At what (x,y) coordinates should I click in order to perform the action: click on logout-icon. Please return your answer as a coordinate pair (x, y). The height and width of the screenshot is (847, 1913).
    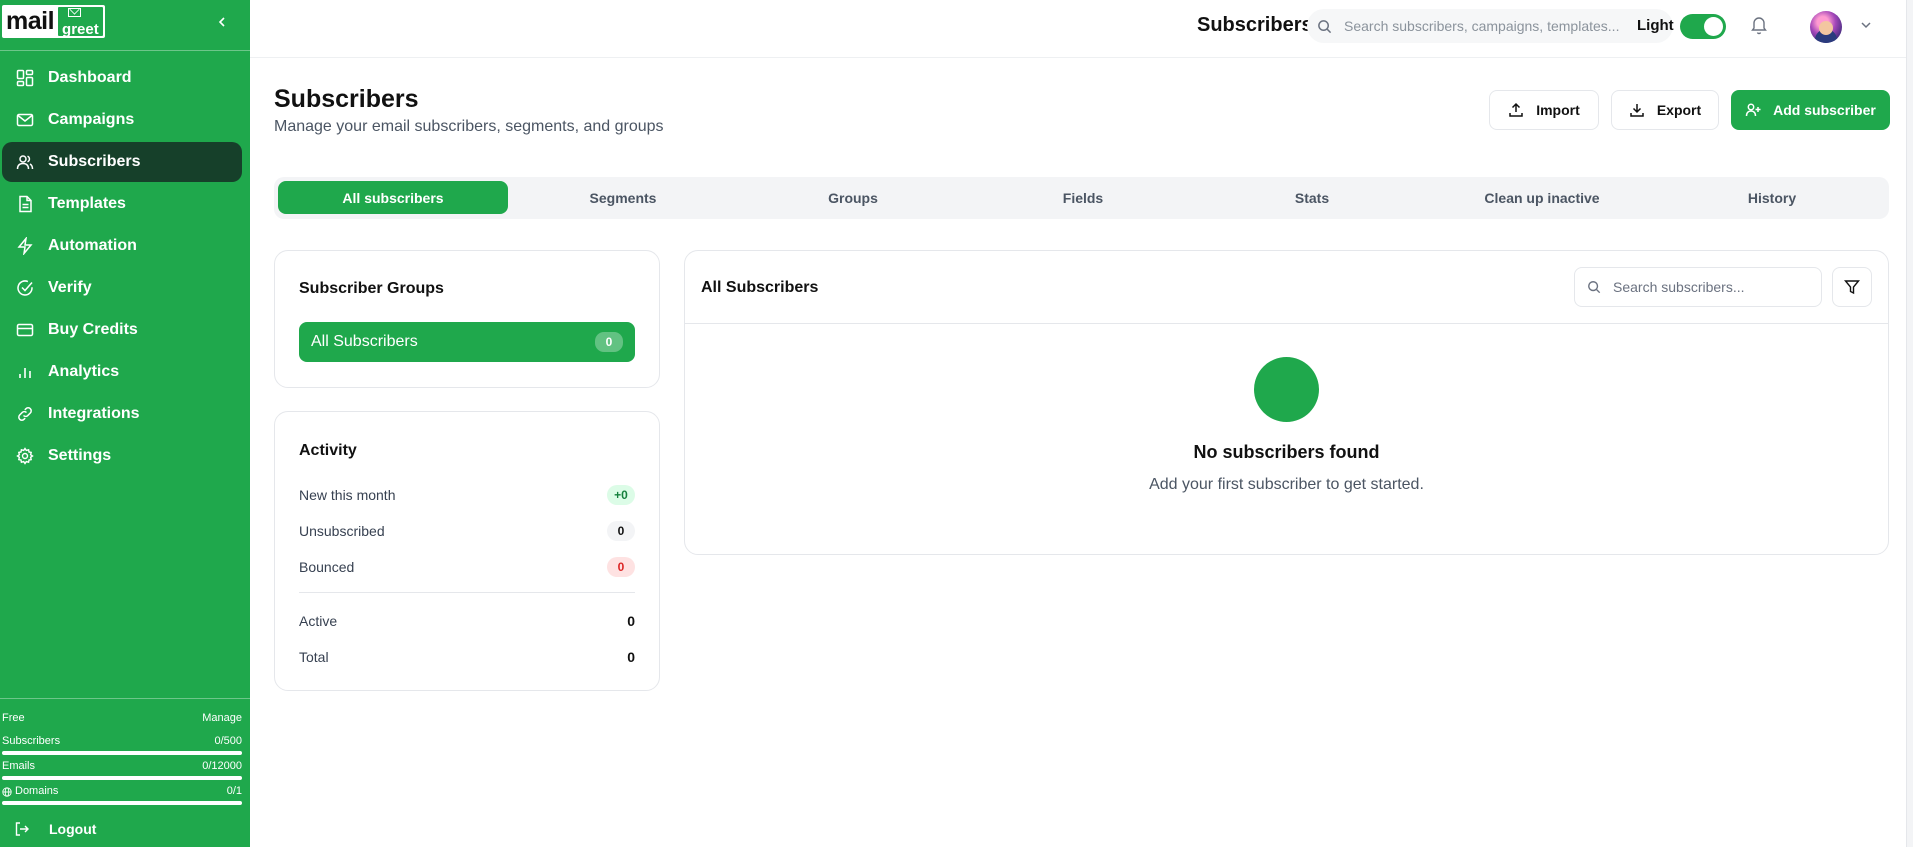
    Looking at the image, I should click on (23, 829).